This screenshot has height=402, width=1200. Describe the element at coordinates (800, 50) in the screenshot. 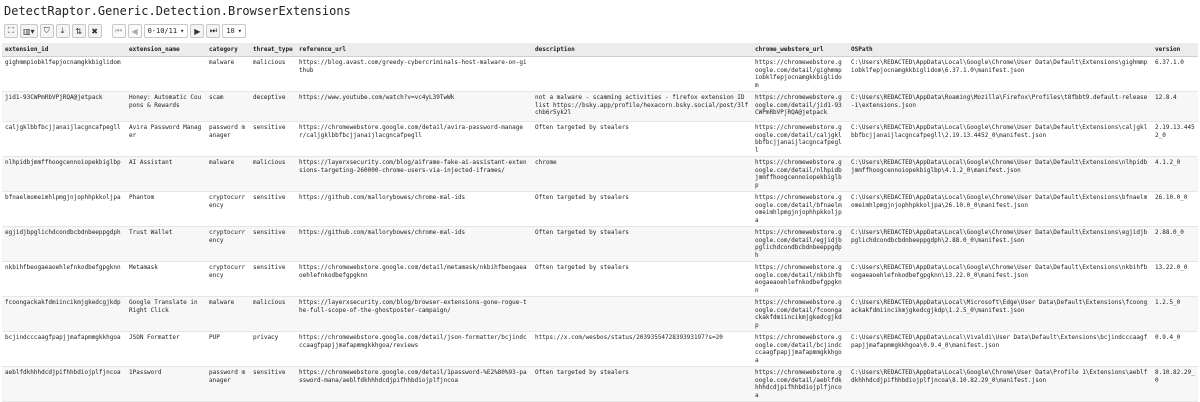

I see `column-header-chrome-webstore-url: chrome_webstore_url` at that location.